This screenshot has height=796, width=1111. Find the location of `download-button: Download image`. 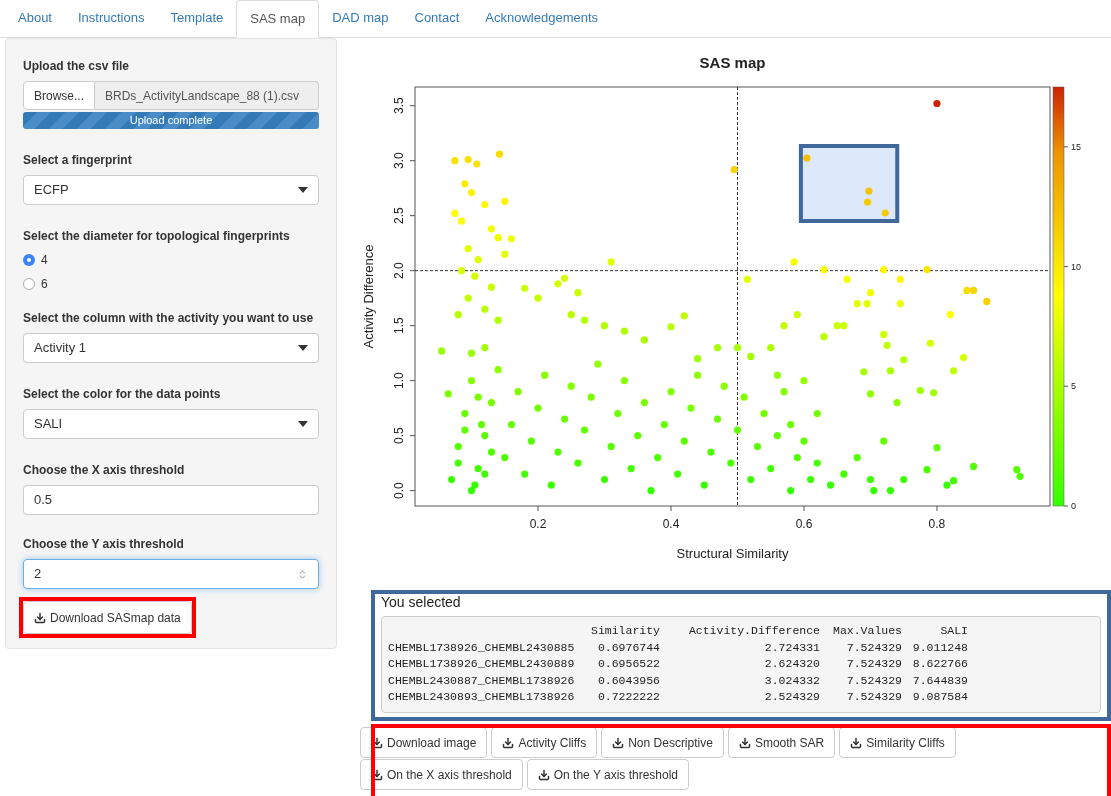

download-button: Download image is located at coordinates (424, 742).